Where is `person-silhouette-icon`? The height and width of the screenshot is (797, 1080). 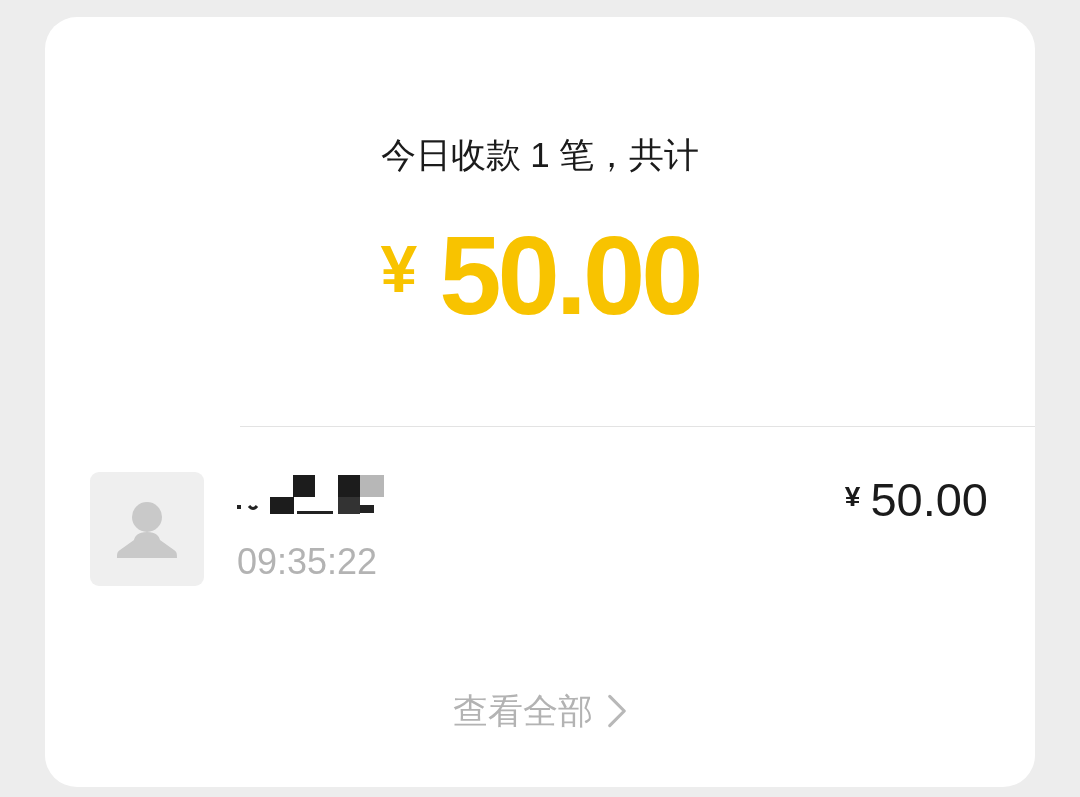
person-silhouette-icon is located at coordinates (147, 529).